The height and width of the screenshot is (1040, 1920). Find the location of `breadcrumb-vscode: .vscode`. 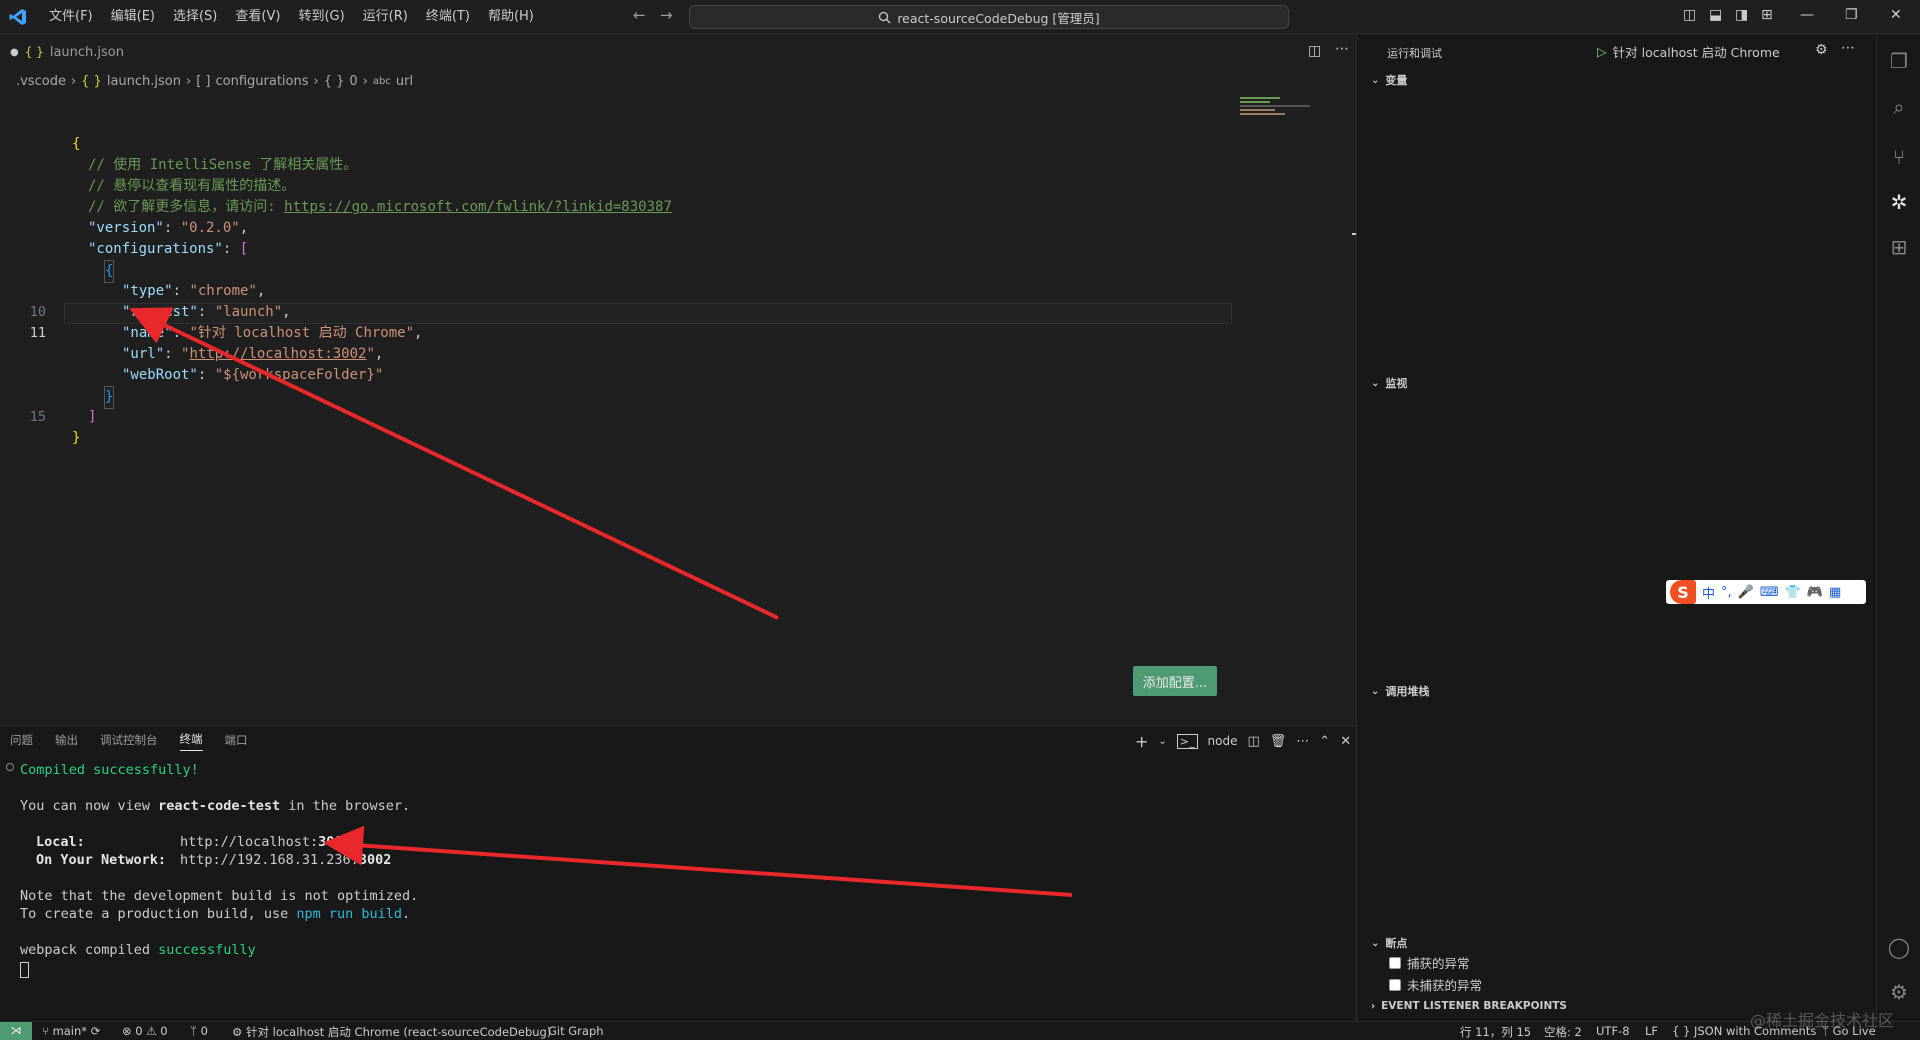

breadcrumb-vscode: .vscode is located at coordinates (41, 81).